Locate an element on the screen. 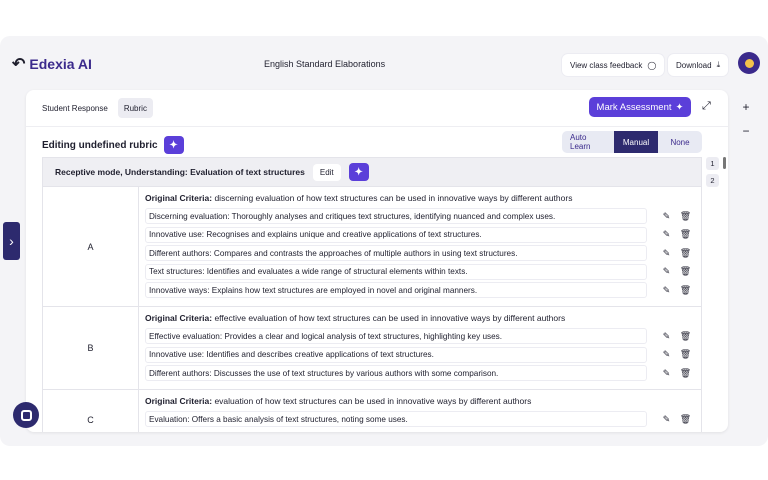 The width and height of the screenshot is (768, 480). criterion-sparkle-button: ✦ is located at coordinates (358, 172).